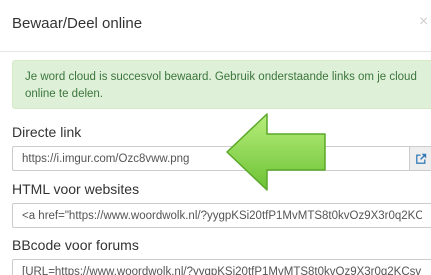 This screenshot has height=275, width=431. Describe the element at coordinates (425, 22) in the screenshot. I see `close-icon: ×` at that location.